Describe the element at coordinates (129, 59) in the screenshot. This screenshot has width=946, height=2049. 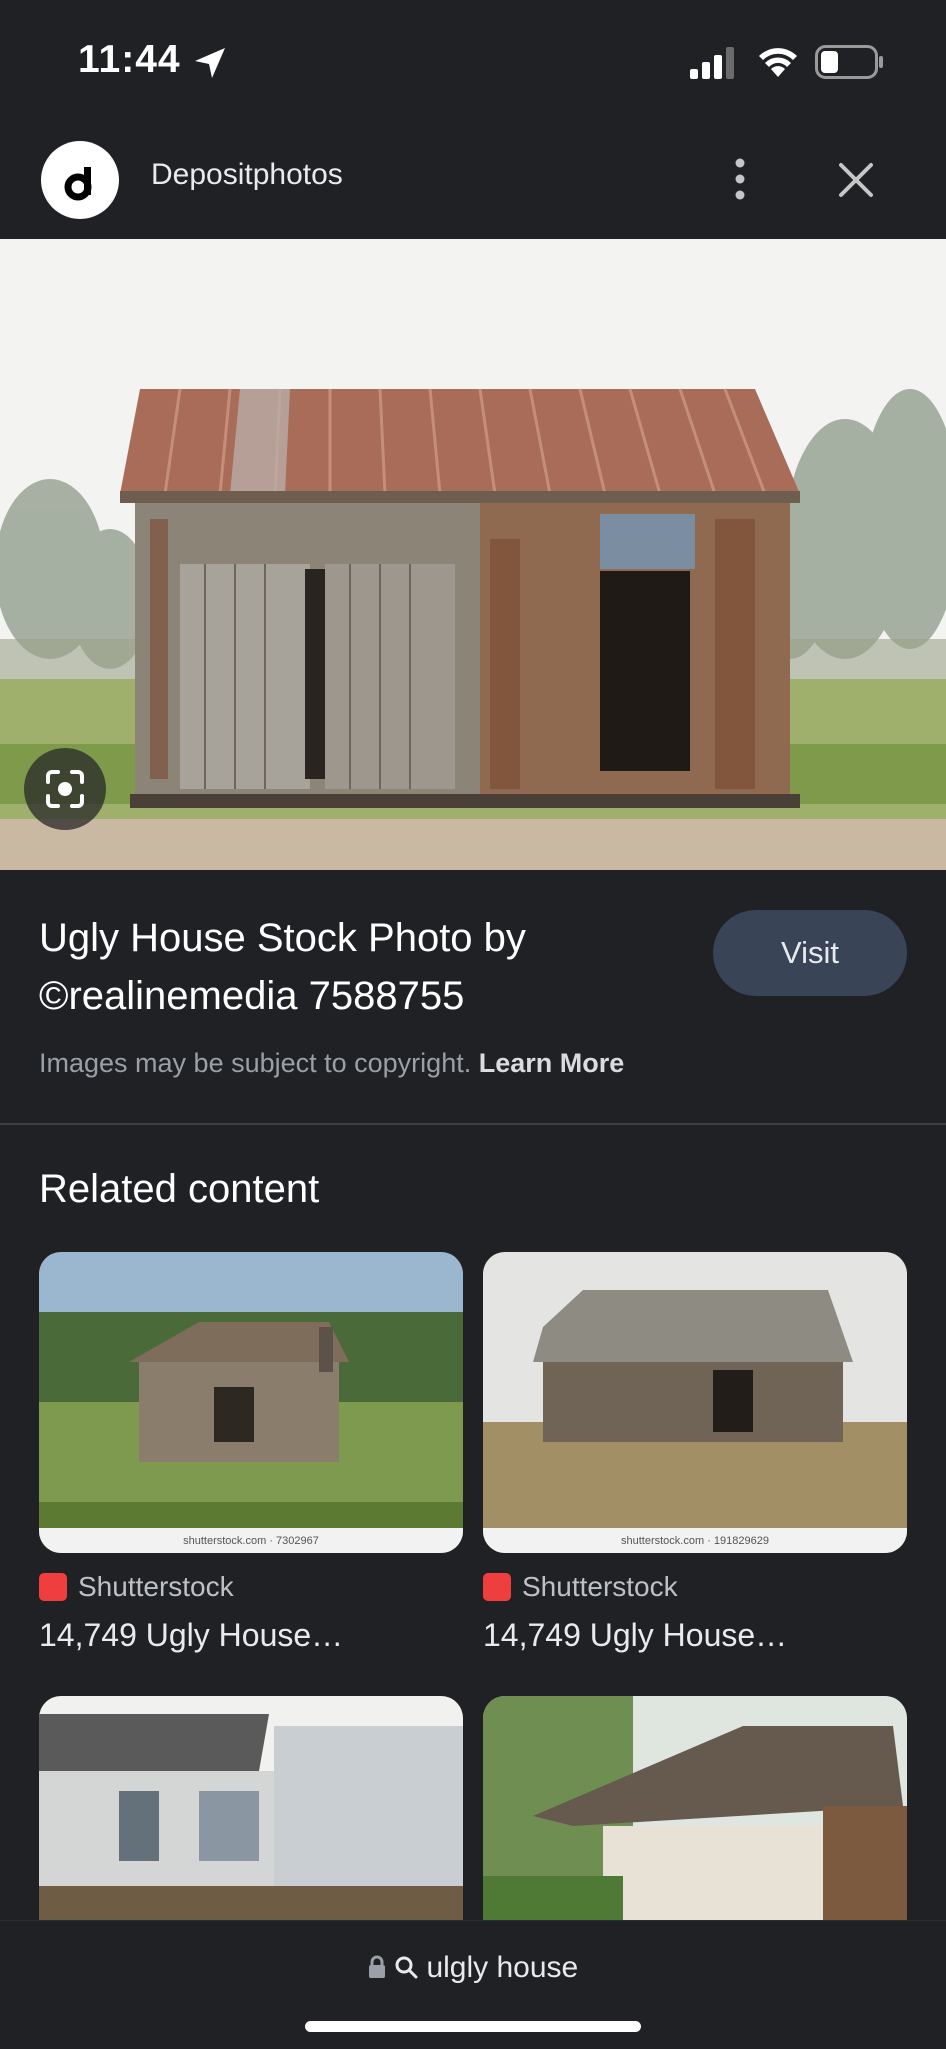
I see `clock: 11:44` at that location.